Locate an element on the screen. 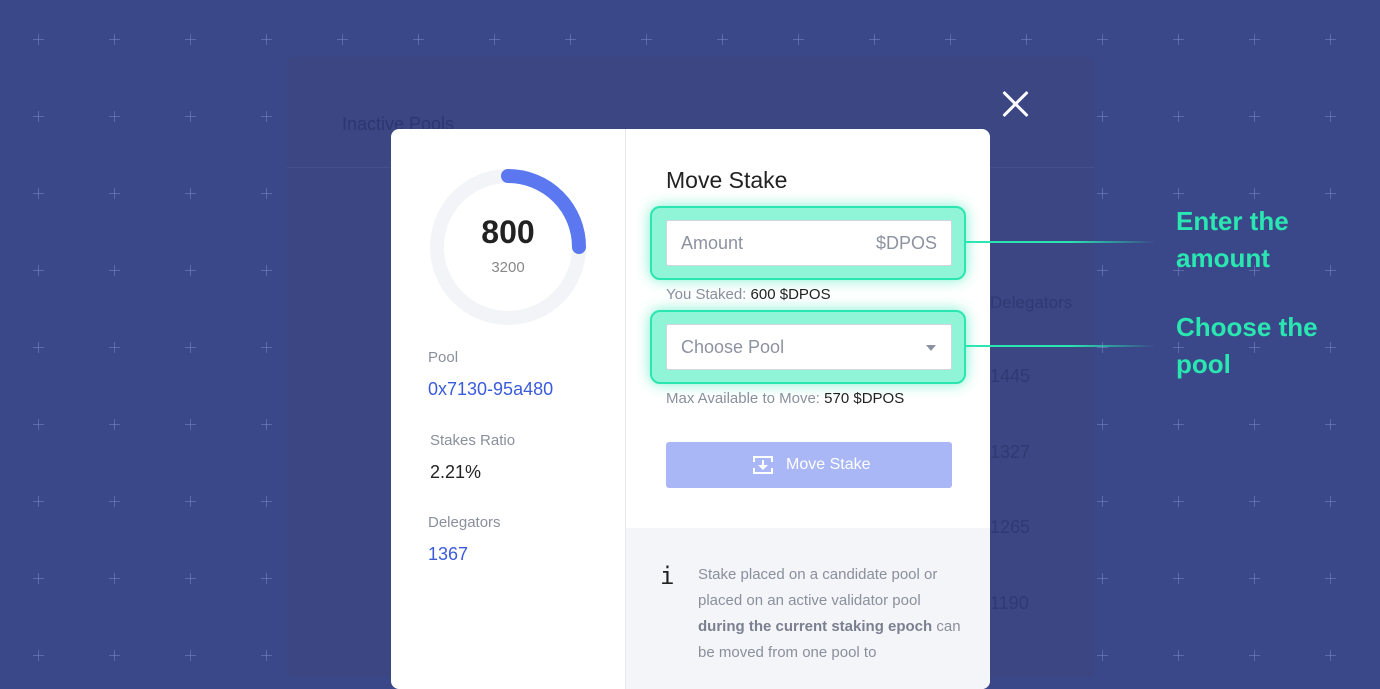 This screenshot has width=1380, height=689. stakes-ratio-value: 2.21% is located at coordinates (456, 472).